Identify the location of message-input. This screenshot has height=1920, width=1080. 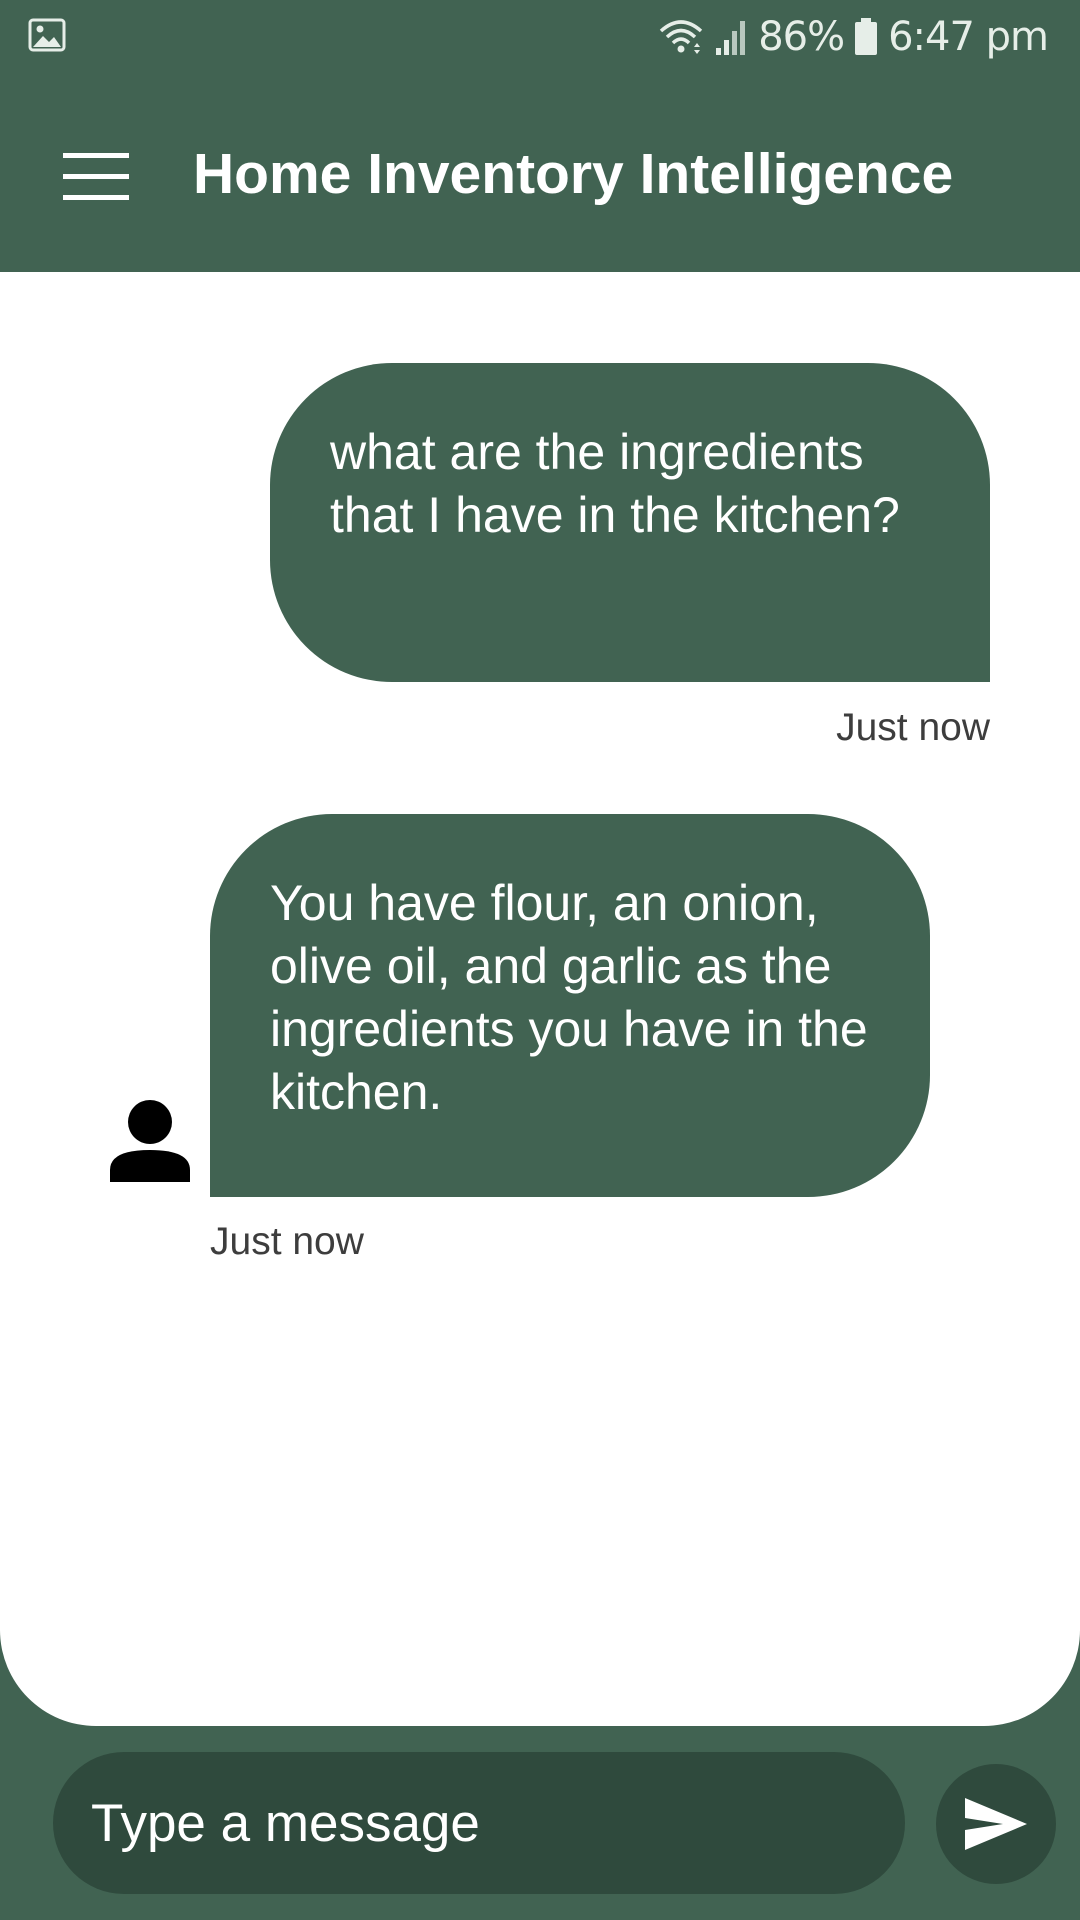
(481, 1823).